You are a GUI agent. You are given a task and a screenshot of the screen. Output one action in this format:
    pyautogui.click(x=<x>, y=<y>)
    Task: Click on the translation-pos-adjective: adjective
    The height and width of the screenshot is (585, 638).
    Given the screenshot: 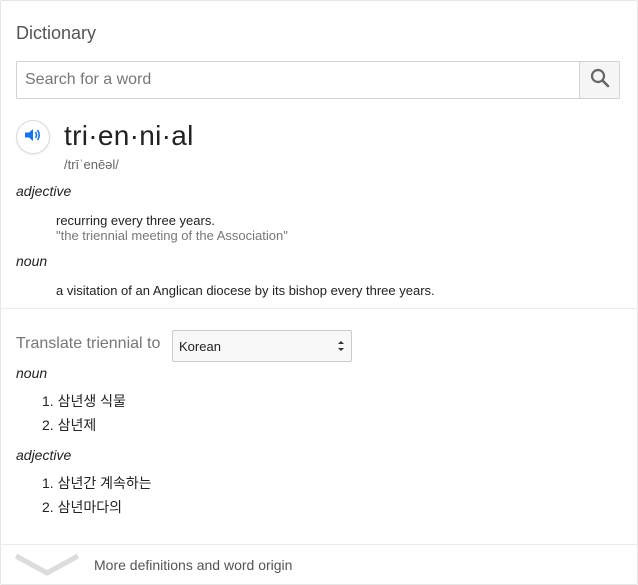 What is the action you would take?
    pyautogui.click(x=44, y=455)
    